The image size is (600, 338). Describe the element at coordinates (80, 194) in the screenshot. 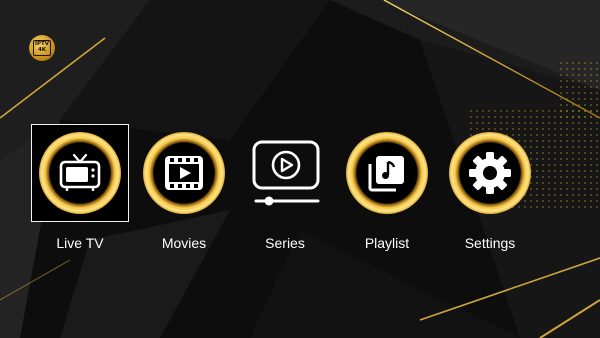

I see `menu-item-live-tv: Live TV` at that location.